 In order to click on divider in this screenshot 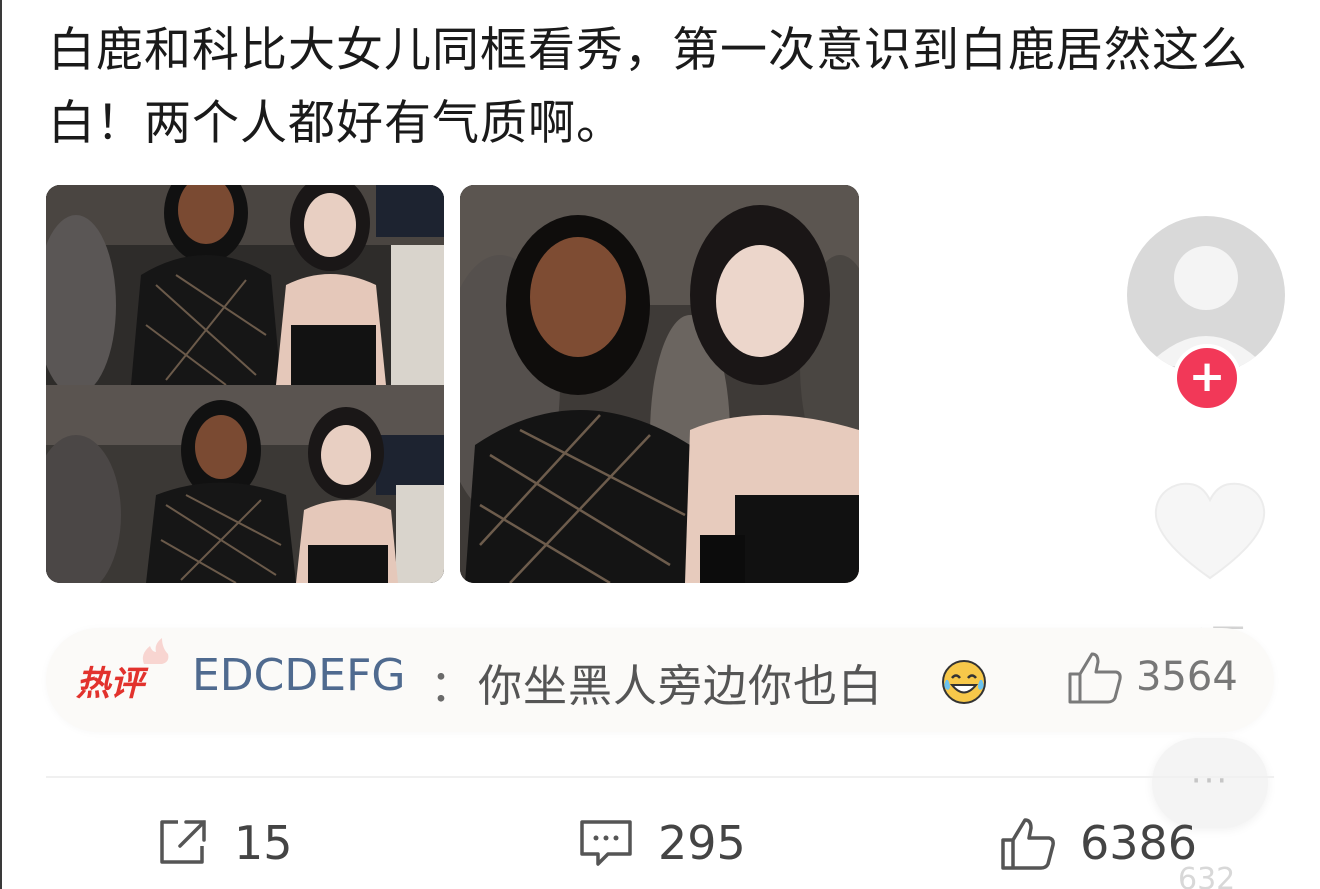, I will do `click(660, 777)`.